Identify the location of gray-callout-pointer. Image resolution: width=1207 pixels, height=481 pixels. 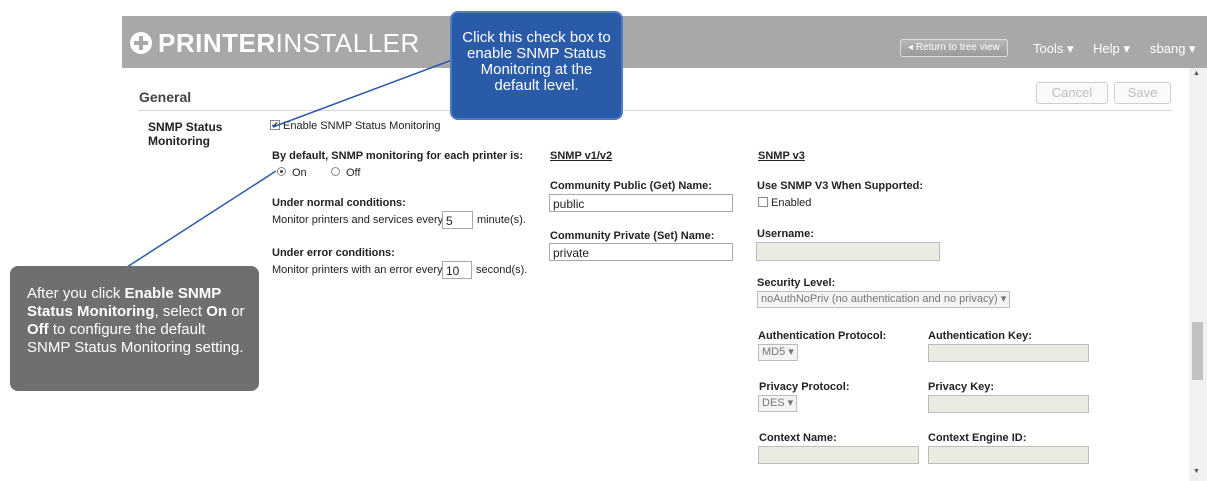
(201, 219).